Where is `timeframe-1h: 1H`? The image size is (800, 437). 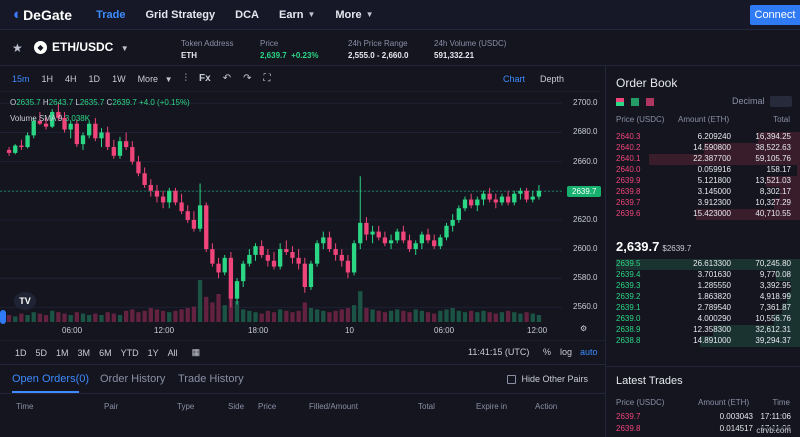 timeframe-1h: 1H is located at coordinates (48, 79).